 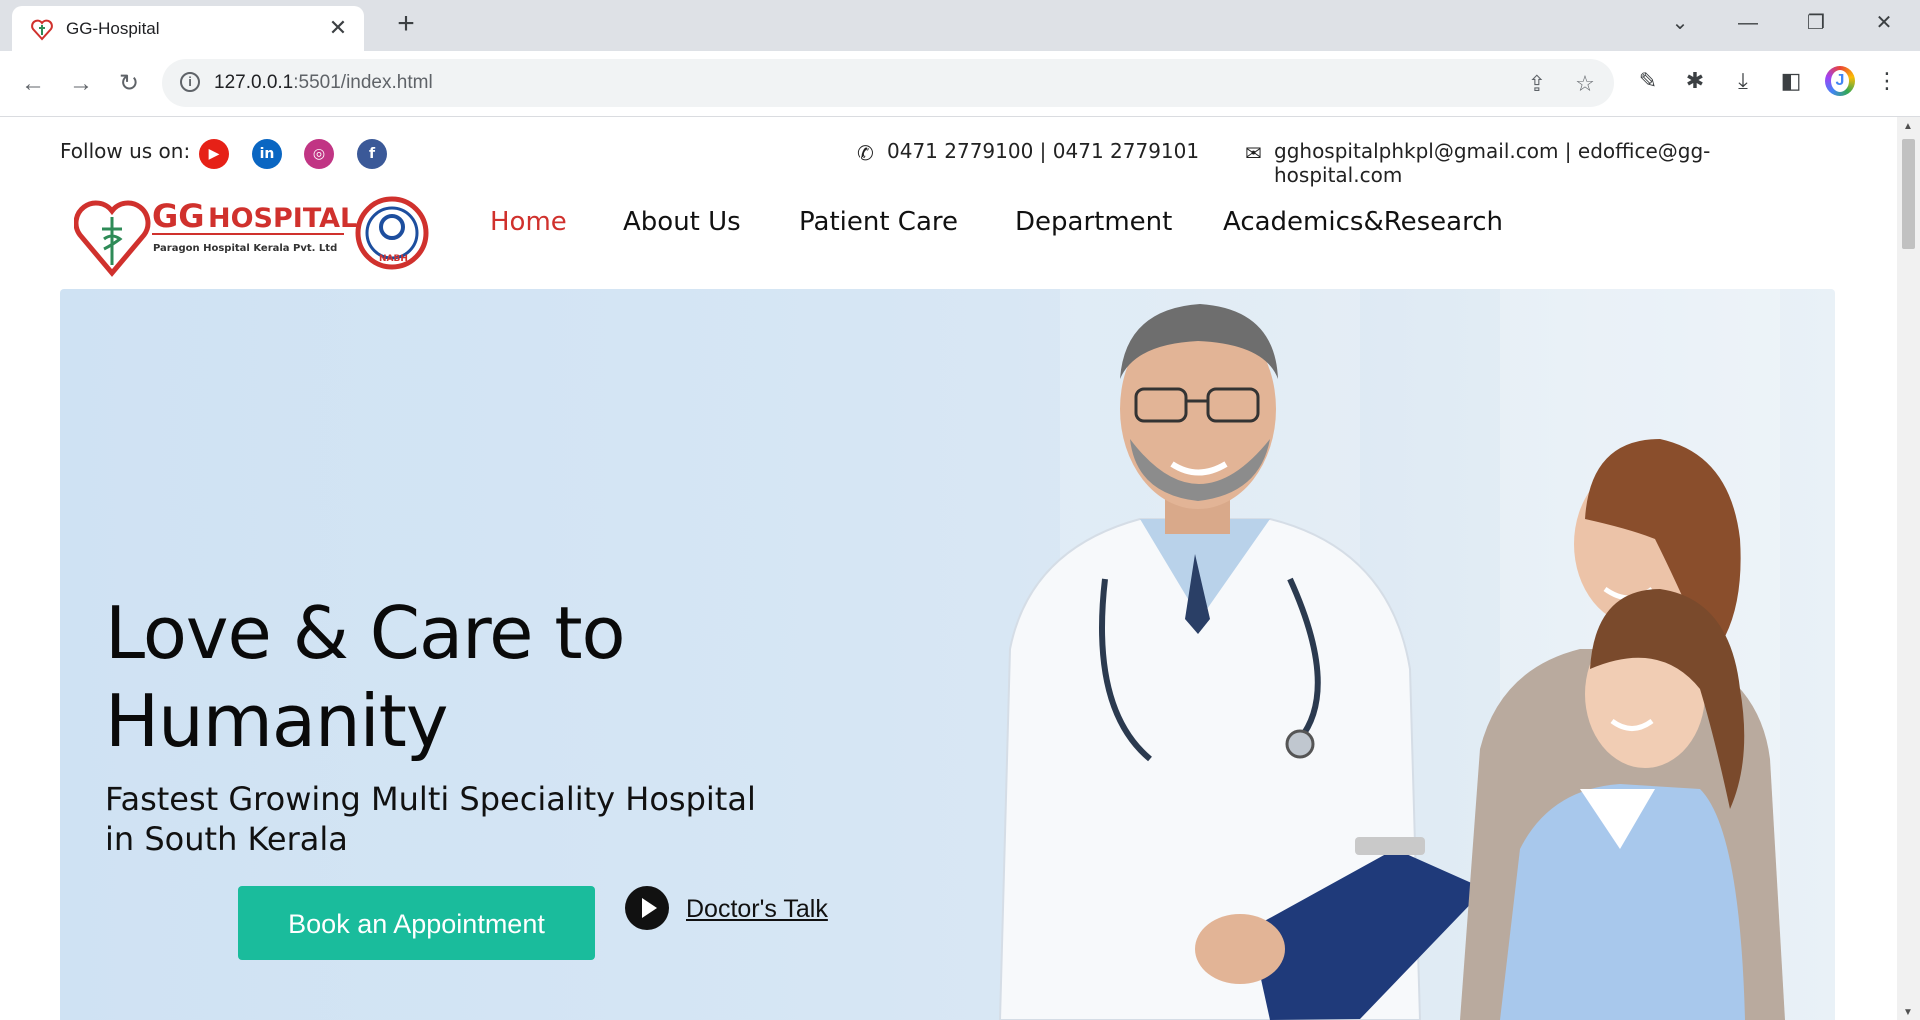 I want to click on phone-numbers: 0471 2779100 | 0471 2779101, so click(x=1043, y=151).